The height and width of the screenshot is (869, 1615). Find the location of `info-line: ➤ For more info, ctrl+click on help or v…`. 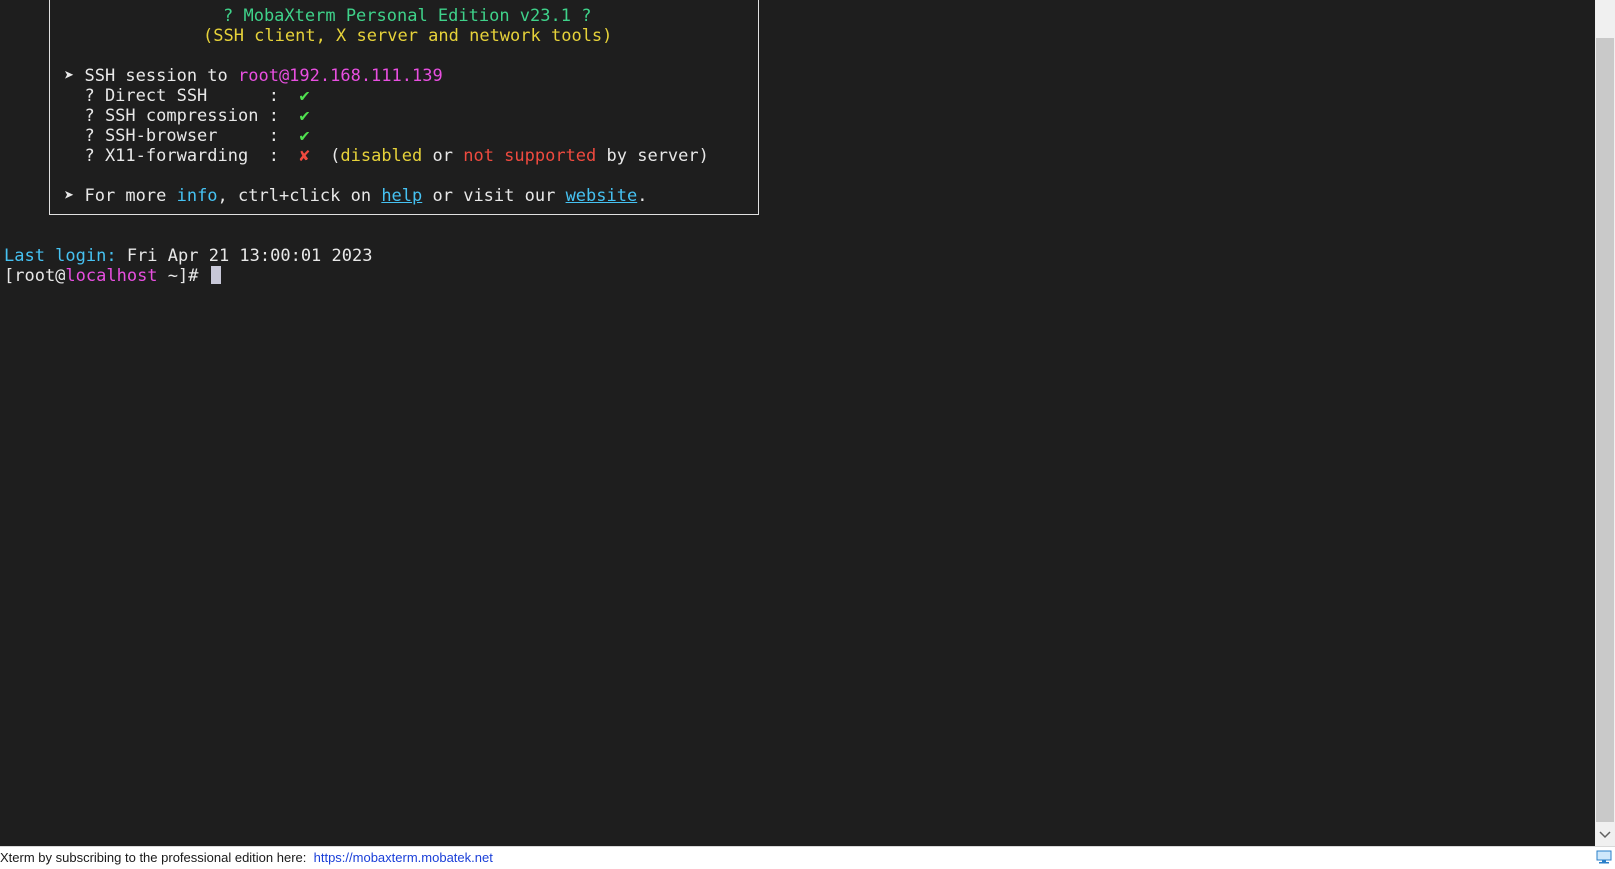

info-line: ➤ For more info, ctrl+click on help or v… is located at coordinates (355, 196).